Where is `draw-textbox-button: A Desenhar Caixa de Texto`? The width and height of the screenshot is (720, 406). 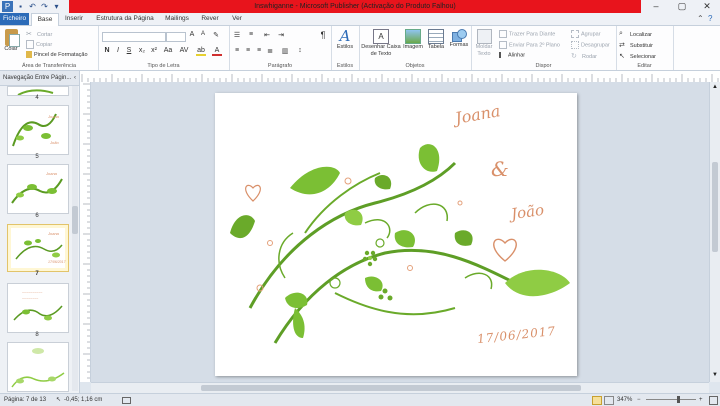
draw-textbox-button: A Desenhar Caixa de Texto is located at coordinates (381, 43).